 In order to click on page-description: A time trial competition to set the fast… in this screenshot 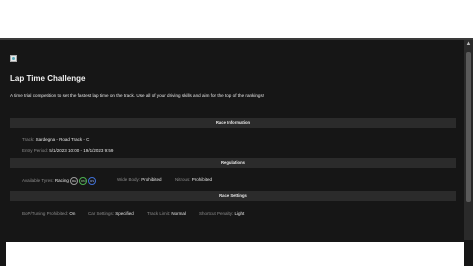, I will do `click(137, 95)`.